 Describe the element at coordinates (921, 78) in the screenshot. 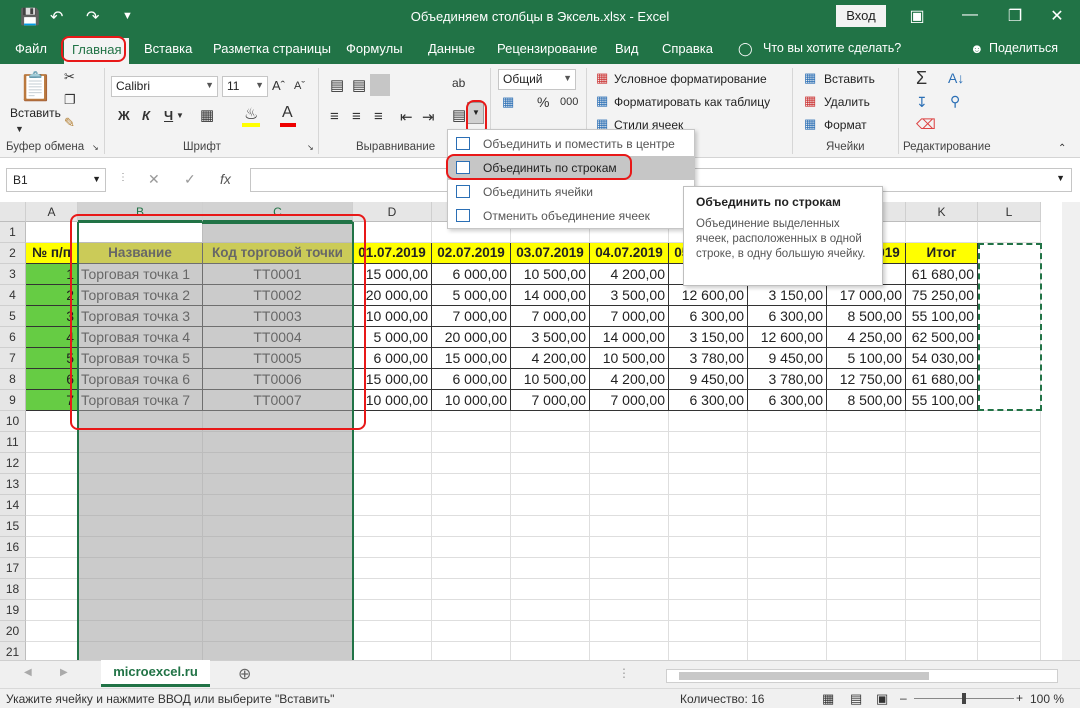

I see `autosum-icon: Σ` at that location.